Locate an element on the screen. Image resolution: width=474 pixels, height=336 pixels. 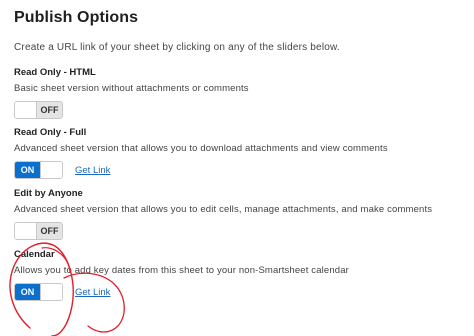
read-only-html-toggle: OFF is located at coordinates (38, 110).